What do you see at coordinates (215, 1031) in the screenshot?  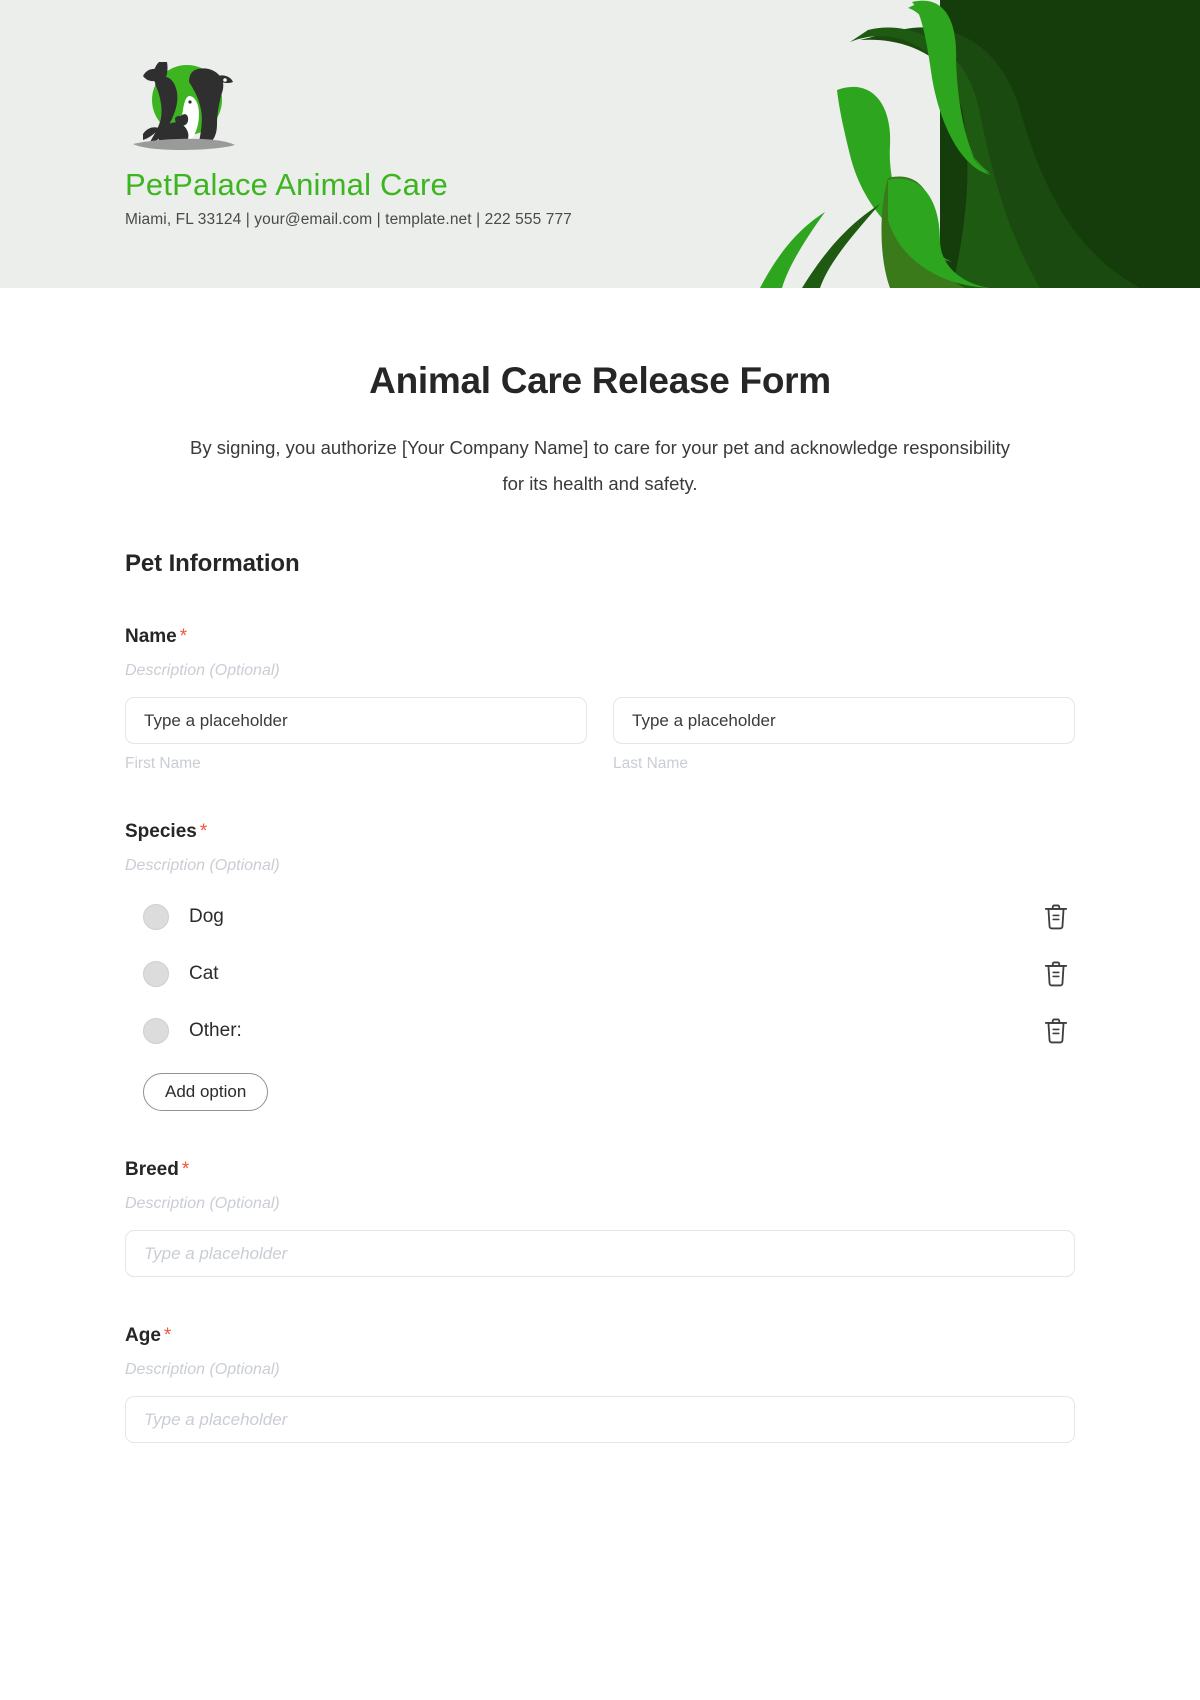 I see `species-option-label: Other:` at bounding box center [215, 1031].